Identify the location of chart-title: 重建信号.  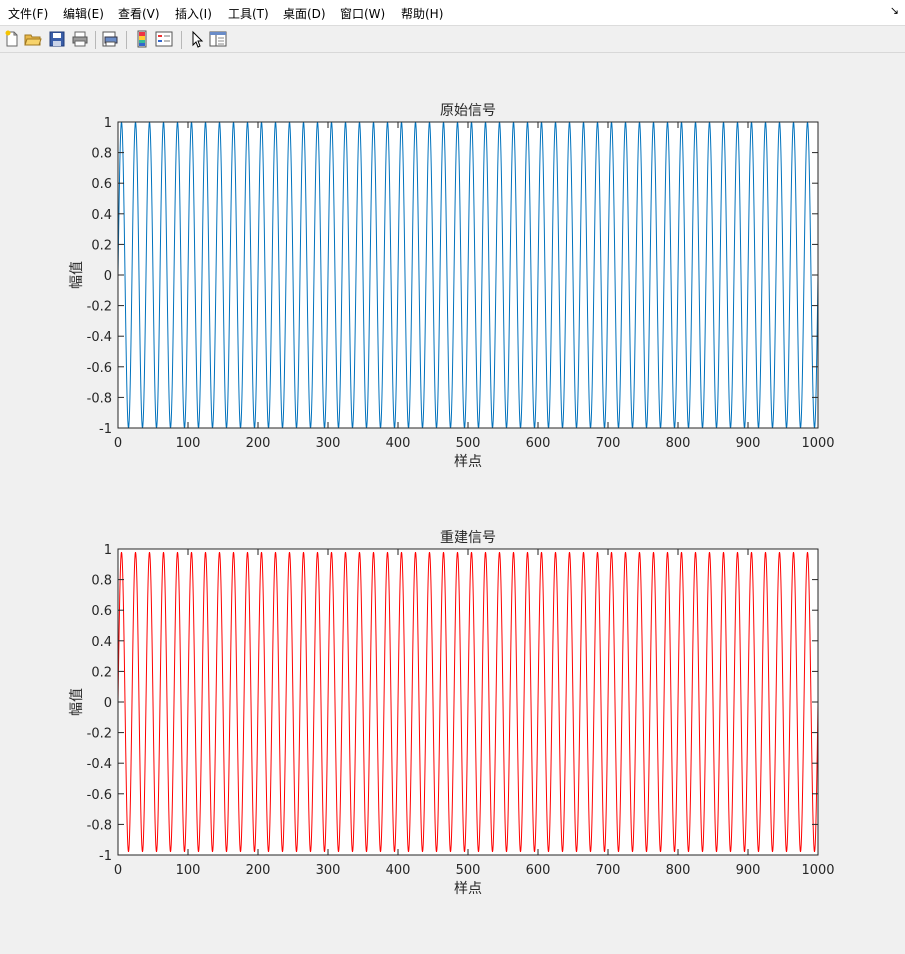
(468, 538).